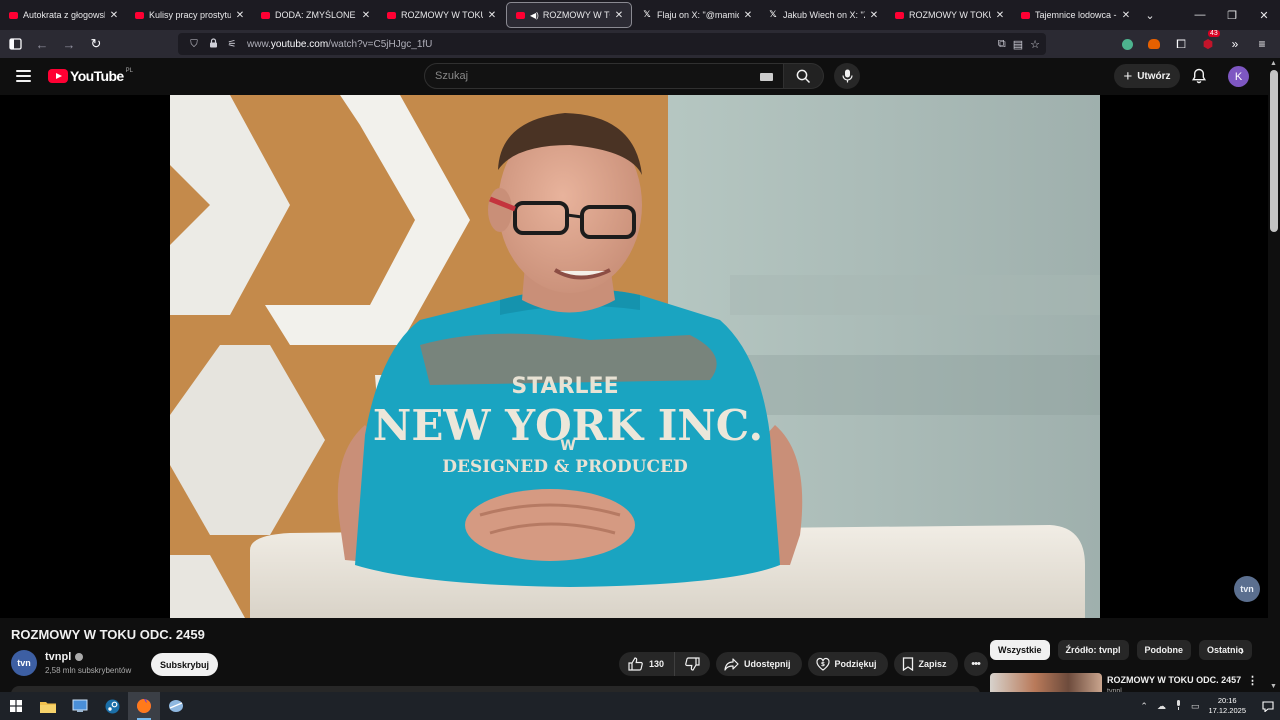 Image resolution: width=1280 pixels, height=720 pixels. I want to click on firefox-icon, so click(144, 706).